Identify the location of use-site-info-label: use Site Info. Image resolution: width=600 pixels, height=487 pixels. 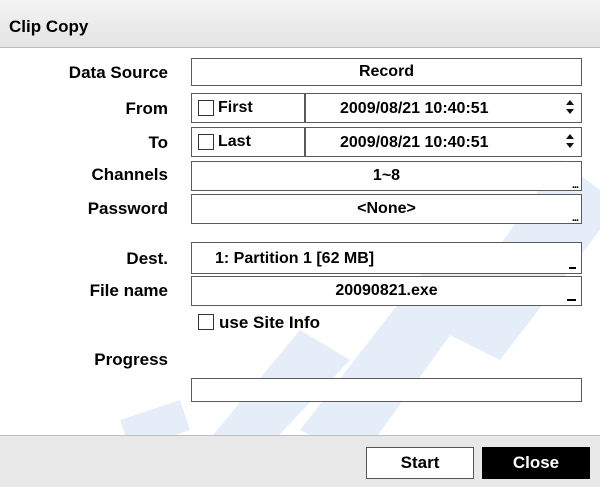
(270, 322).